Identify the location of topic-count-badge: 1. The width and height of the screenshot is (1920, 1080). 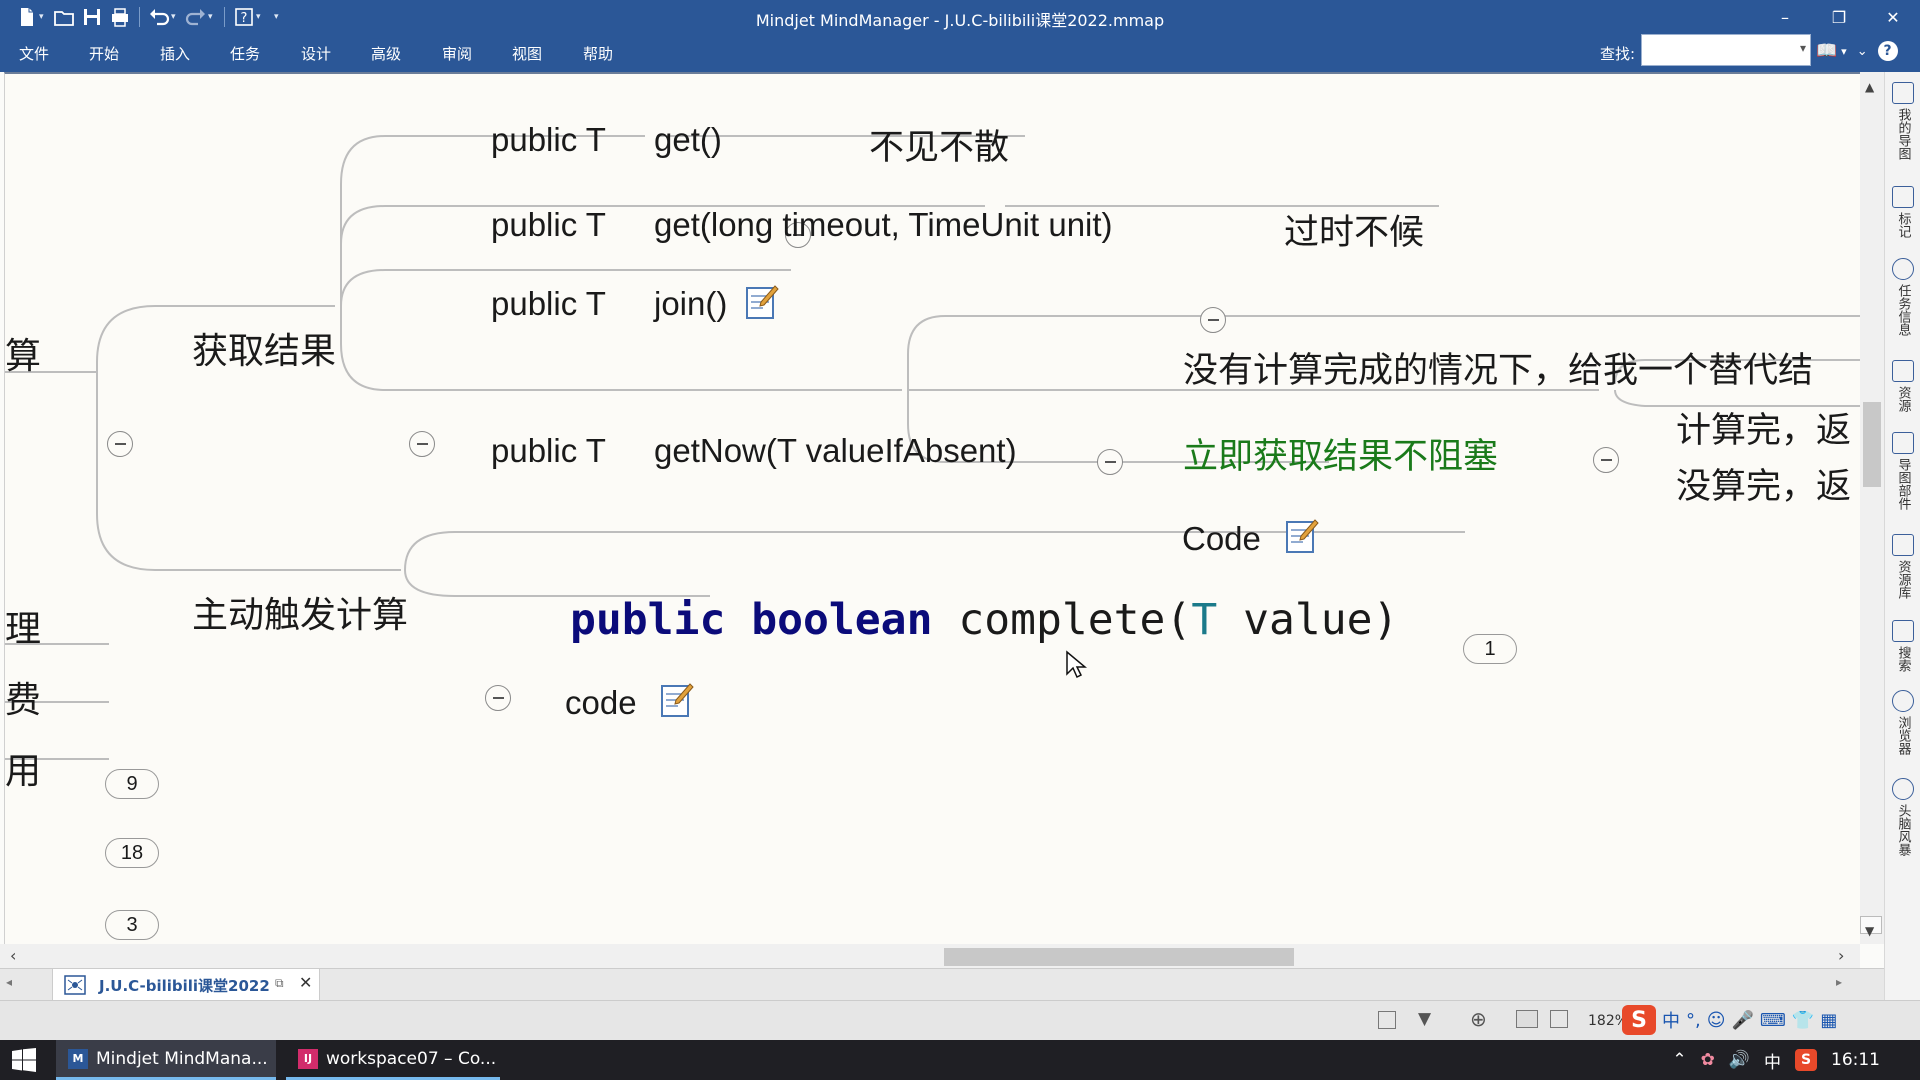
(1490, 649).